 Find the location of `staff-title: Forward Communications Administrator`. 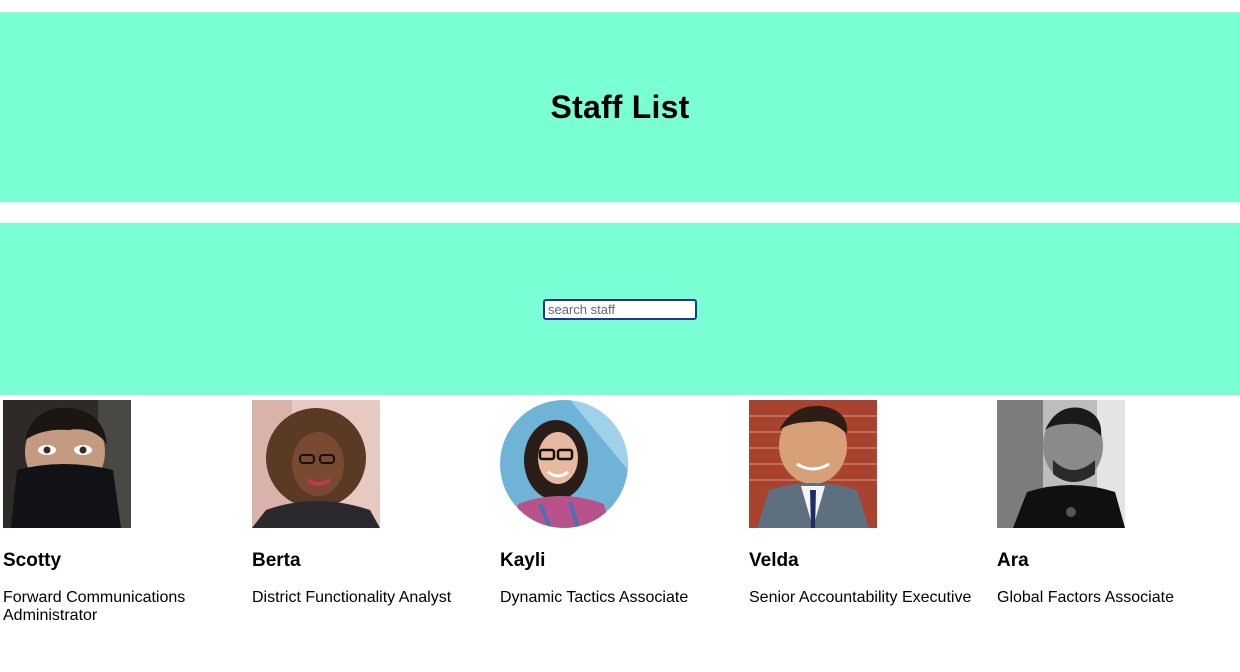

staff-title: Forward Communications Administrator is located at coordinates (94, 606).